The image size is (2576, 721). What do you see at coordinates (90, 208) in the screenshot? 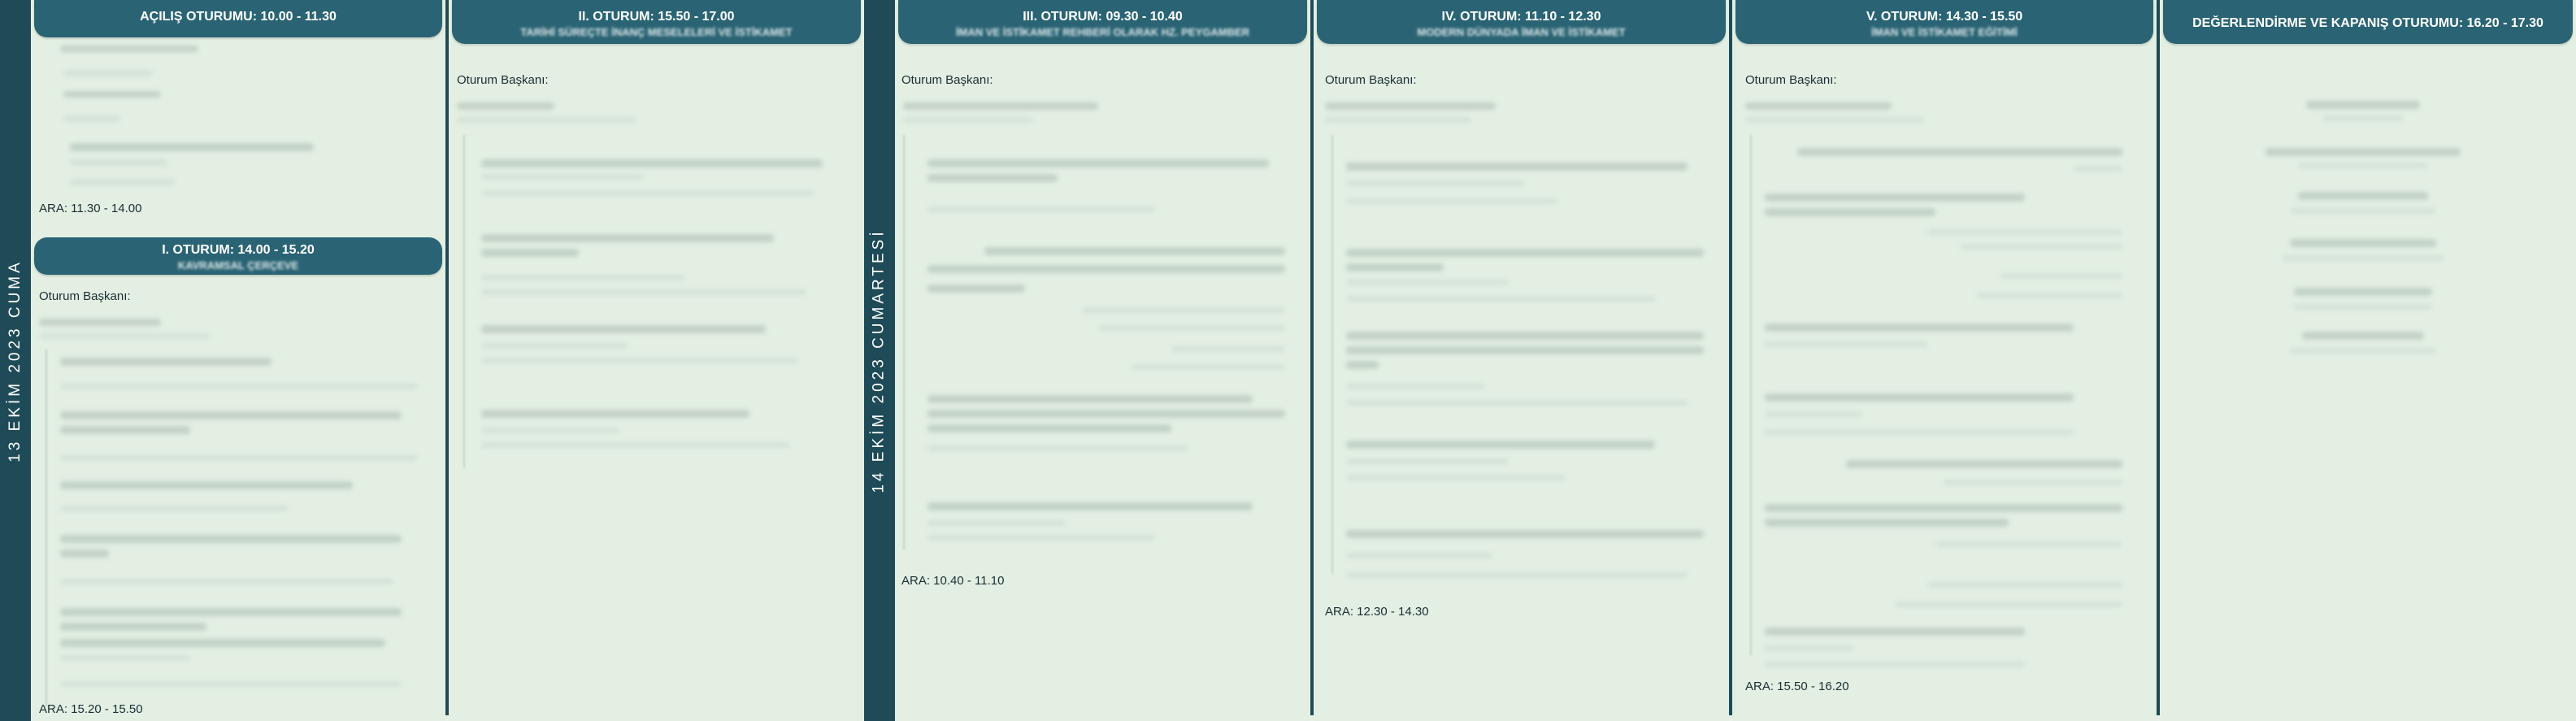
I see `break-label: ARA: 11.30 - 14.00` at bounding box center [90, 208].